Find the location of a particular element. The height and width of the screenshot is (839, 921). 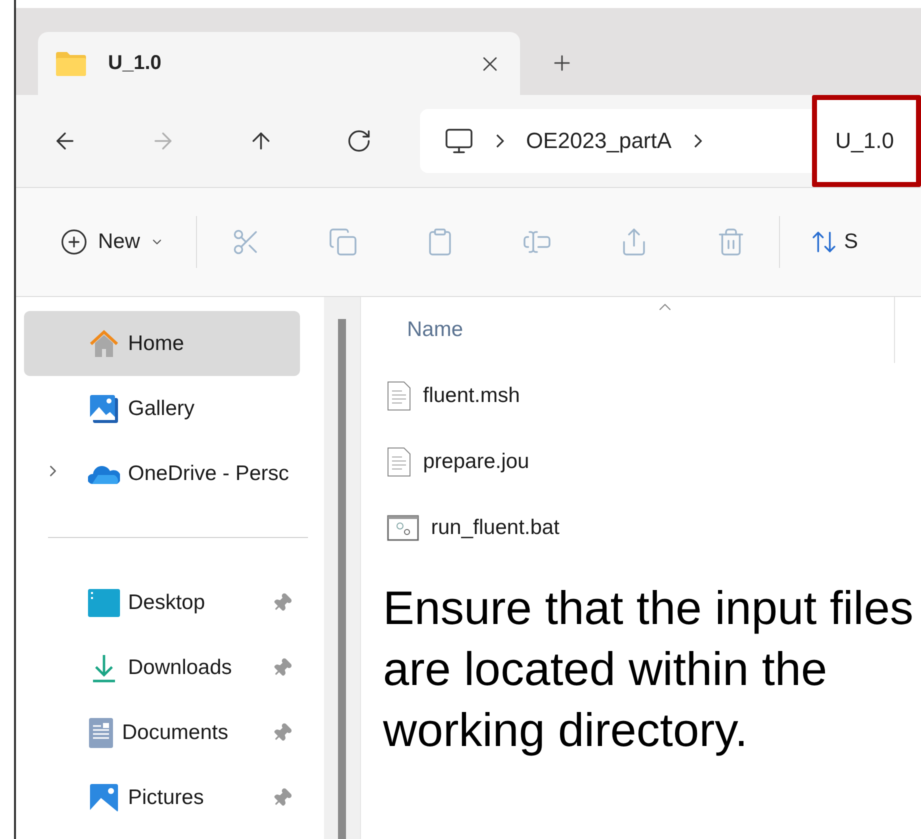

scrollbar-thumb is located at coordinates (342, 579).